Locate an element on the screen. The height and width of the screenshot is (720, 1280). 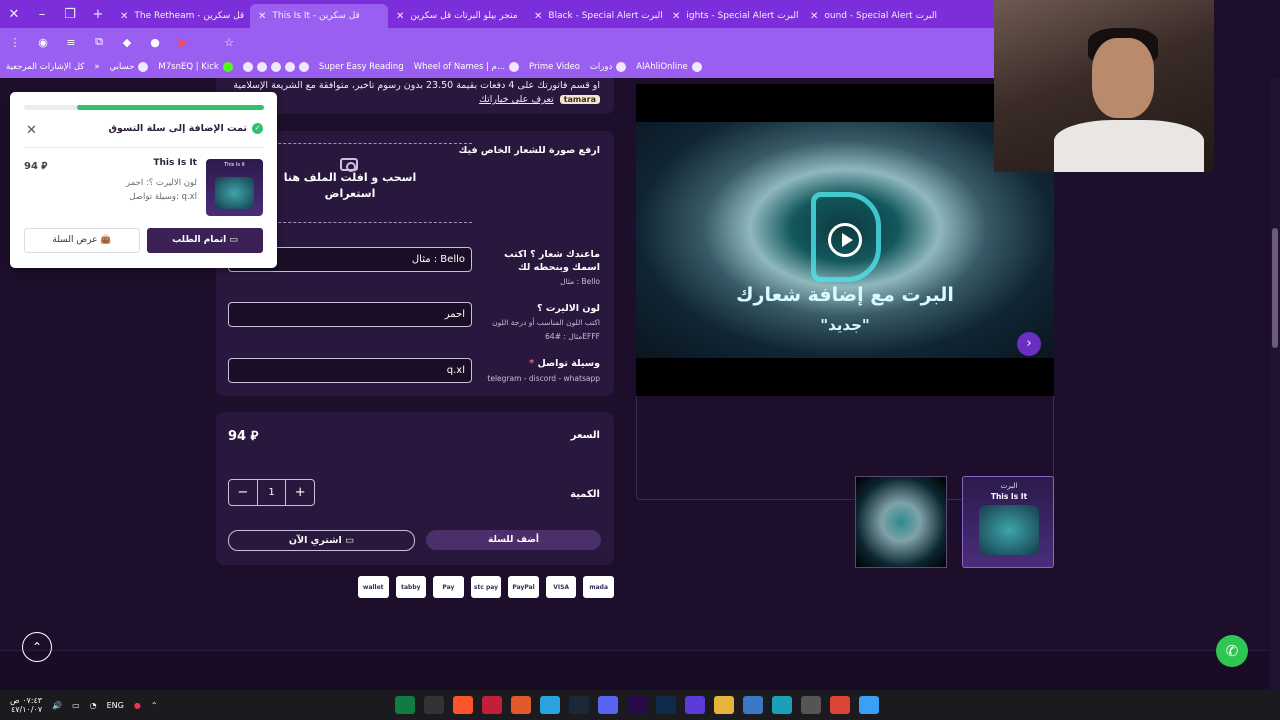
shield-icon: ◆ is located at coordinates (127, 42).